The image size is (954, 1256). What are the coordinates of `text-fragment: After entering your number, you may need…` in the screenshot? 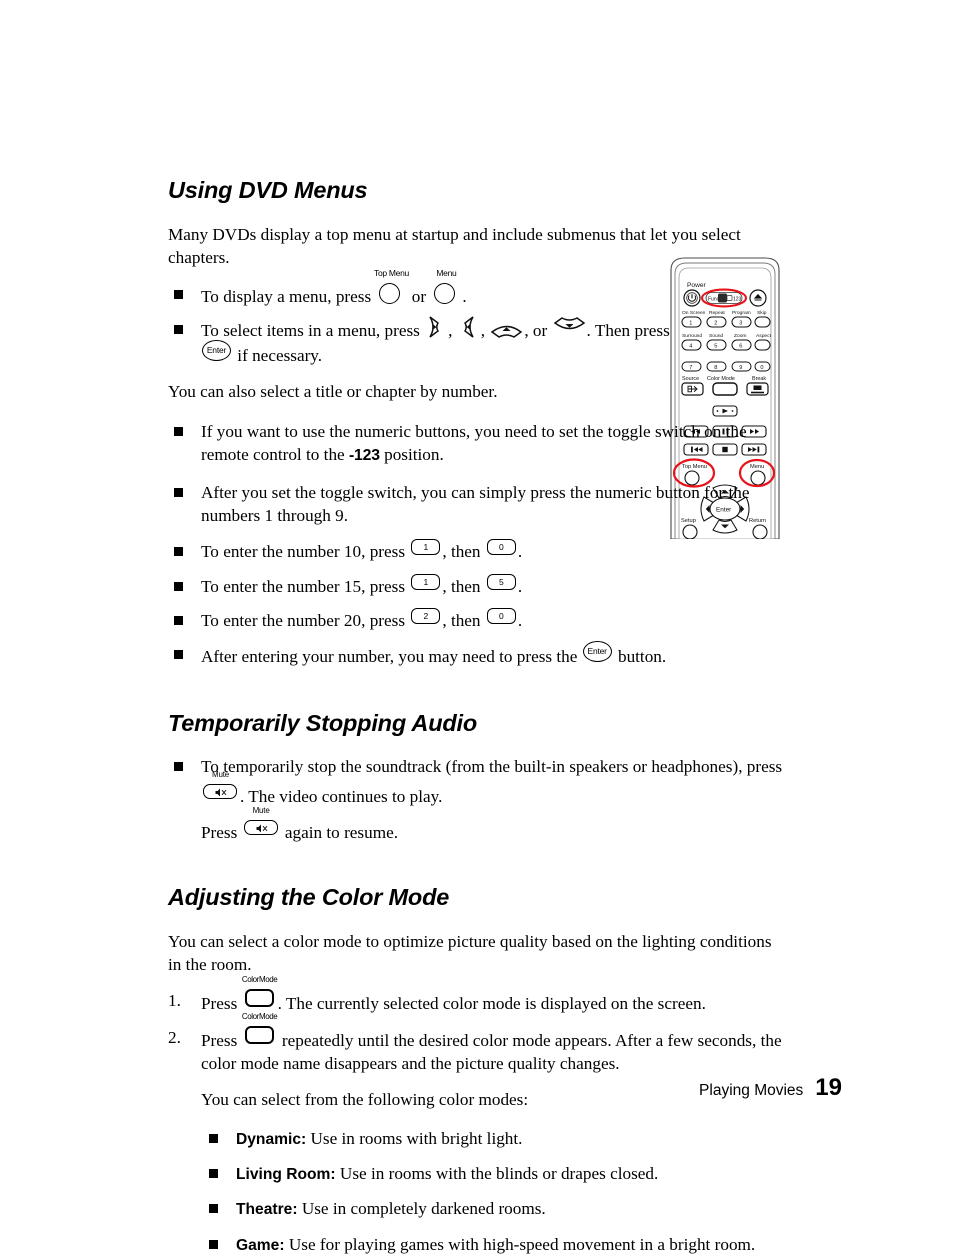 It's located at (391, 656).